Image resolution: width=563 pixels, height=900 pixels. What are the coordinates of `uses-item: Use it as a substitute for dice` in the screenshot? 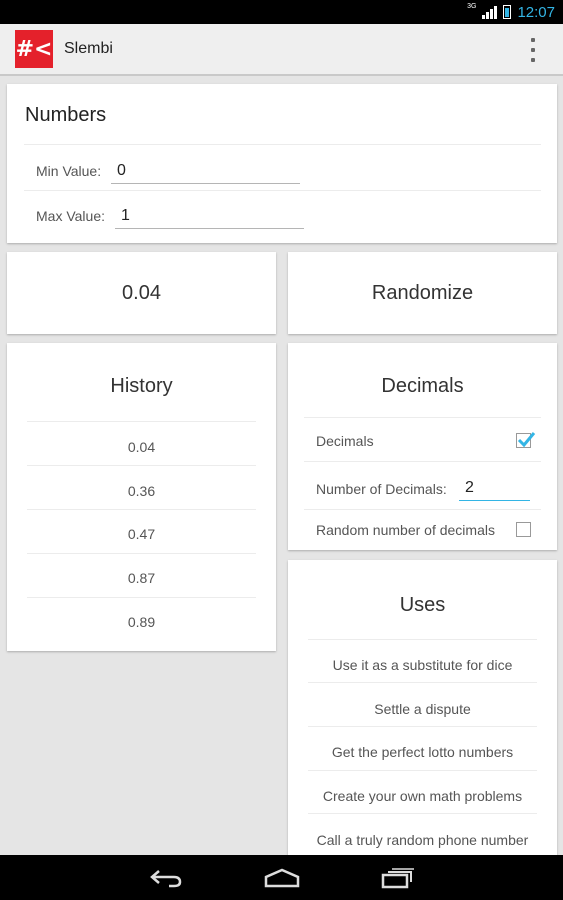 It's located at (422, 665).